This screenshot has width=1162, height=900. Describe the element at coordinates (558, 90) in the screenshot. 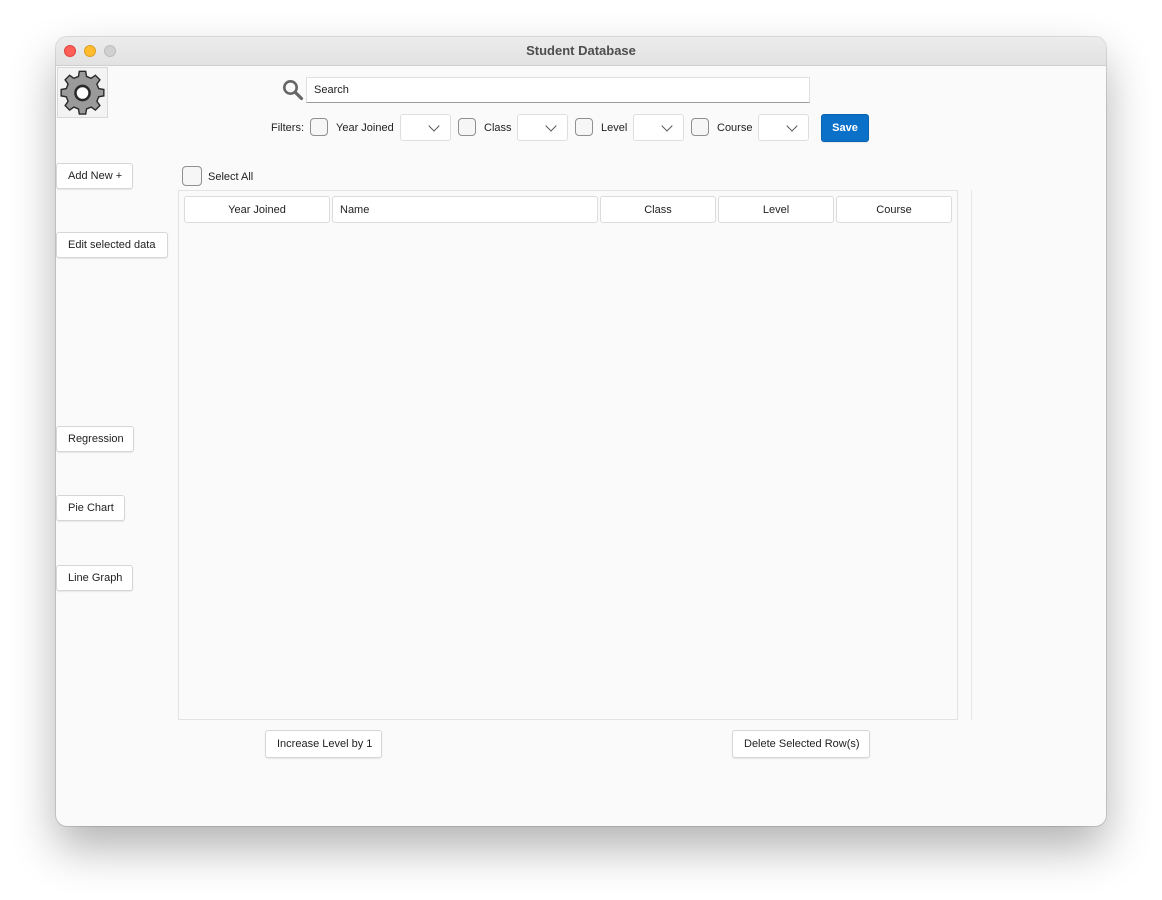

I see `search-input` at that location.